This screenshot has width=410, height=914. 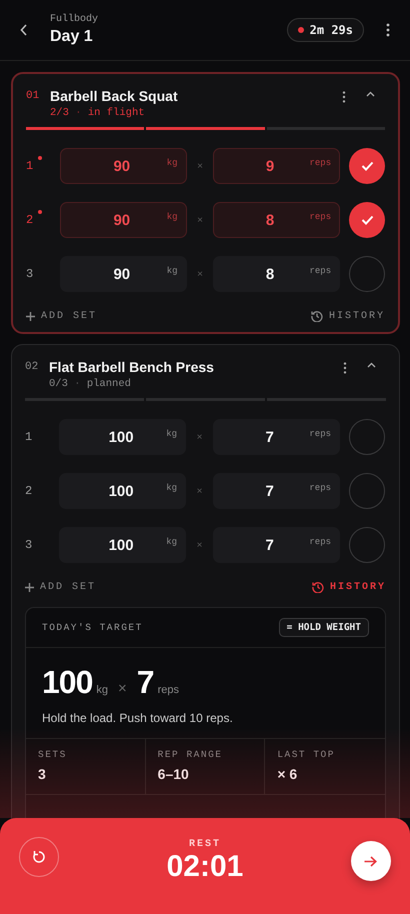 What do you see at coordinates (168, 690) in the screenshot?
I see `reps-unit: reps` at bounding box center [168, 690].